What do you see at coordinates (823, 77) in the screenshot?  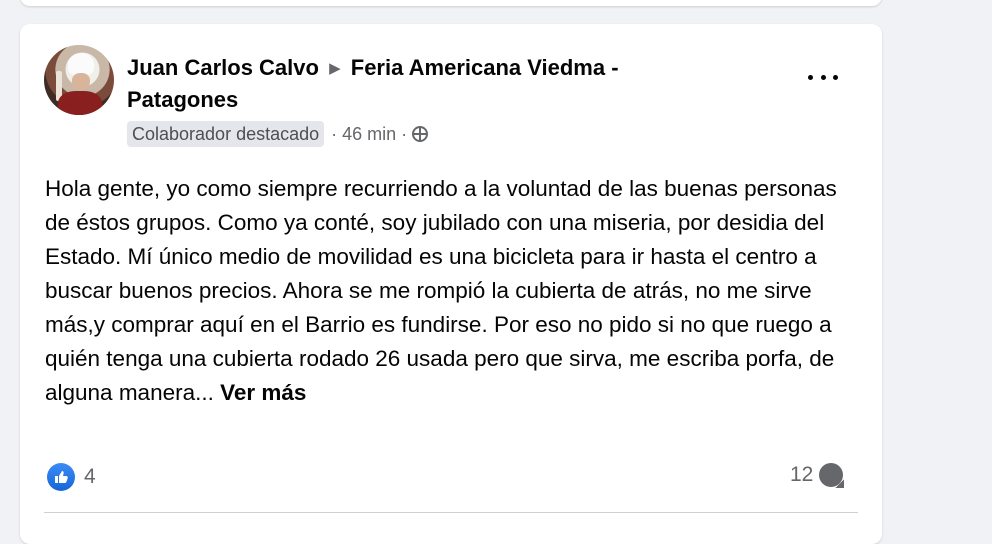 I see `more-options-icon` at bounding box center [823, 77].